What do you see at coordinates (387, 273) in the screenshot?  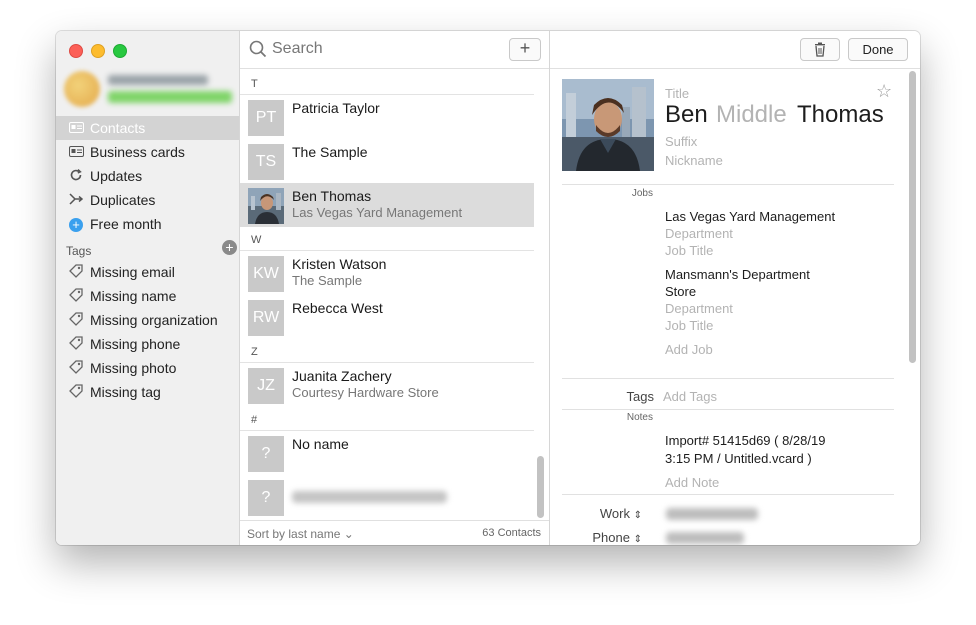 I see `contact-row: KW Kristen Watson The Sample` at bounding box center [387, 273].